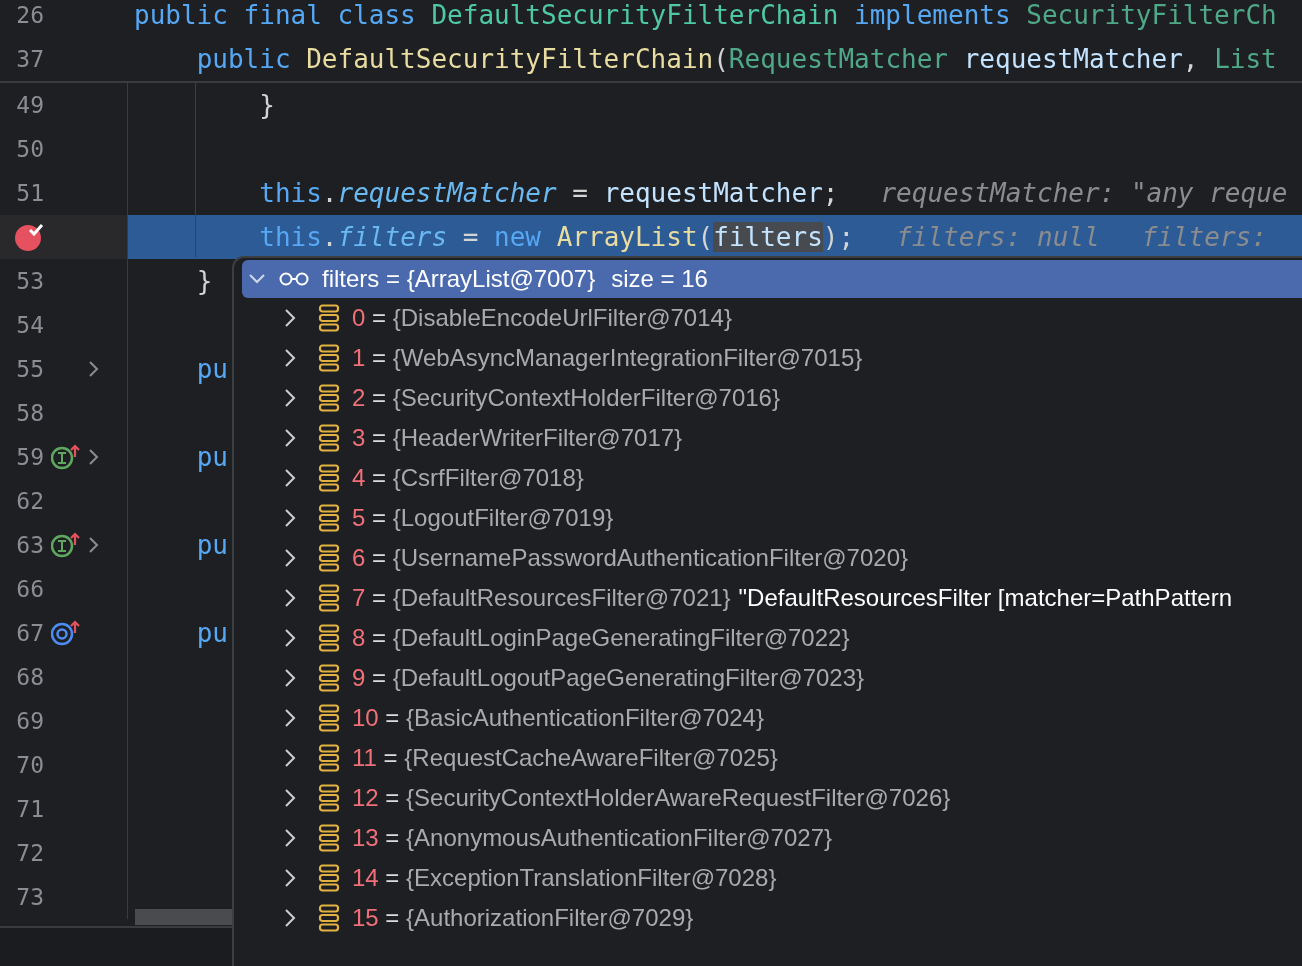  What do you see at coordinates (29, 633) in the screenshot?
I see `line-number: 67` at bounding box center [29, 633].